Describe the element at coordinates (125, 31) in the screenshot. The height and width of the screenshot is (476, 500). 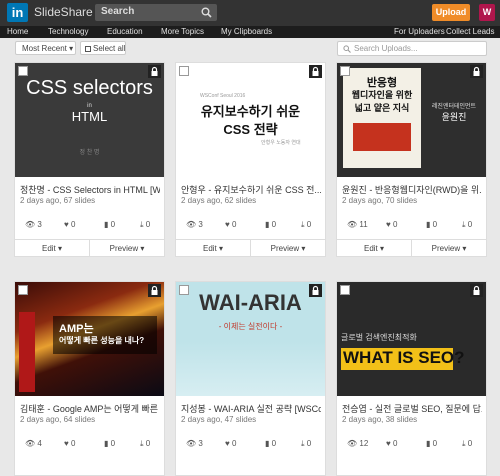
I see `nav-education: Education` at that location.